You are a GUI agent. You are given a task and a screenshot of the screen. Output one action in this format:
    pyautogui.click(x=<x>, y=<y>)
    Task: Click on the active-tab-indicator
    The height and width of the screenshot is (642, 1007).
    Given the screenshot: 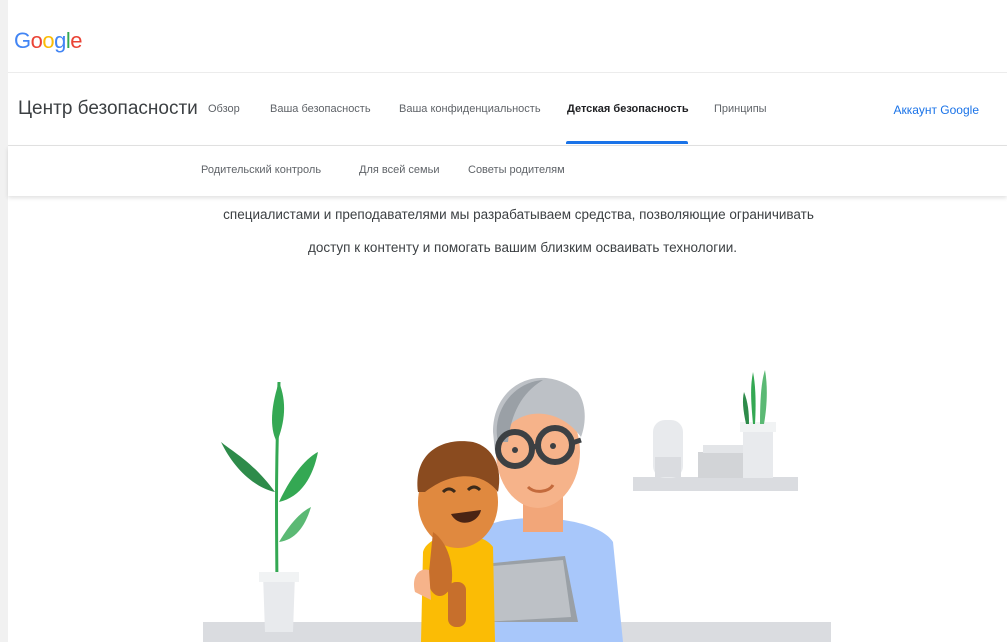 What is the action you would take?
    pyautogui.click(x=627, y=142)
    